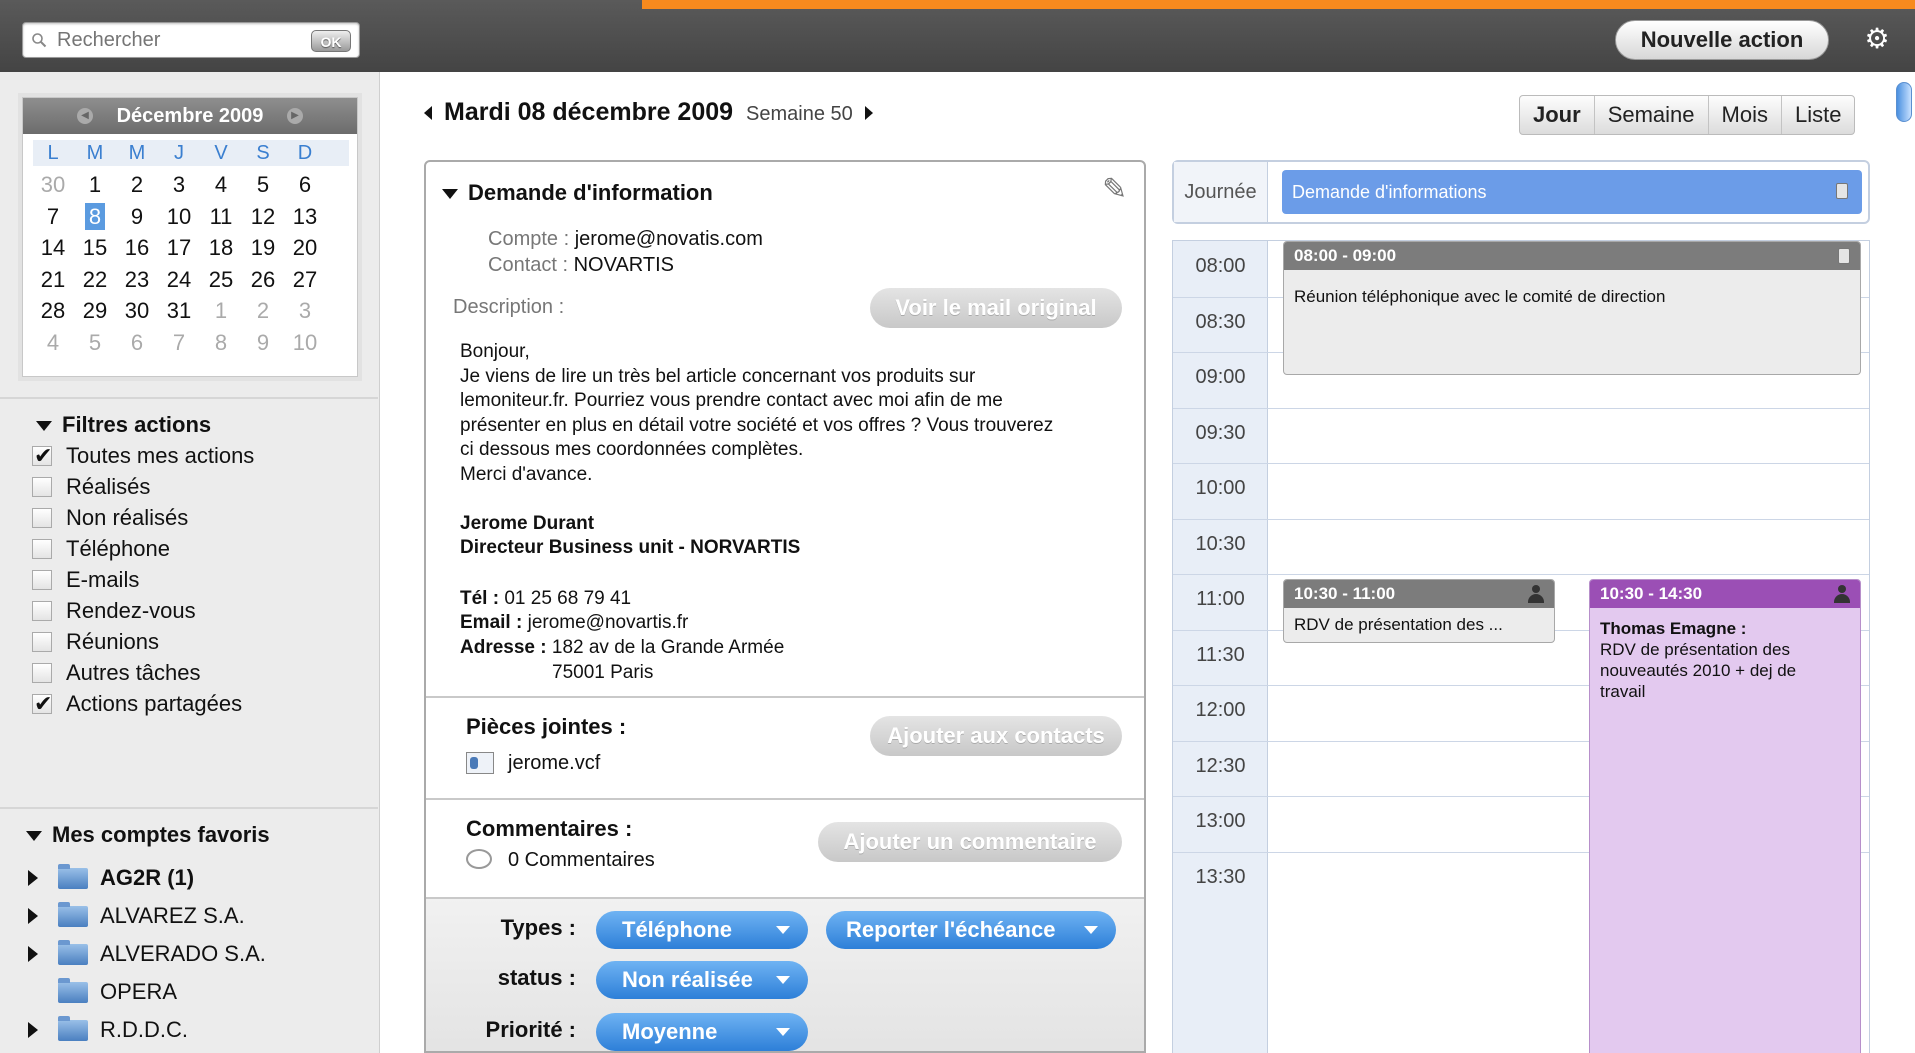 The image size is (1915, 1053). Describe the element at coordinates (177, 40) in the screenshot. I see `search-input` at that location.